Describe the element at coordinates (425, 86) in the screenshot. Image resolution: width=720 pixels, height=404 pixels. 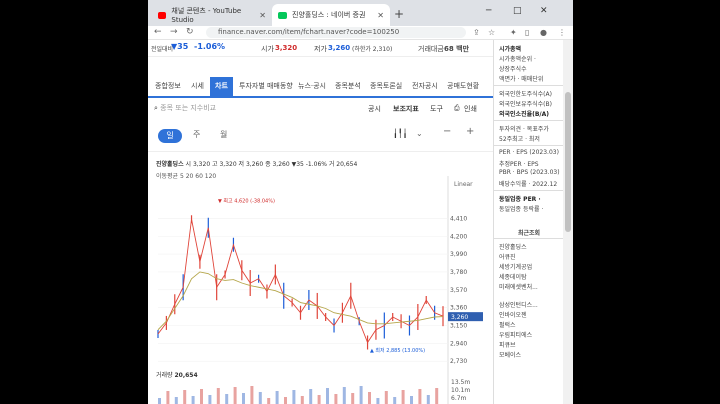
I see `nav-disclosure: 전자공시` at that location.